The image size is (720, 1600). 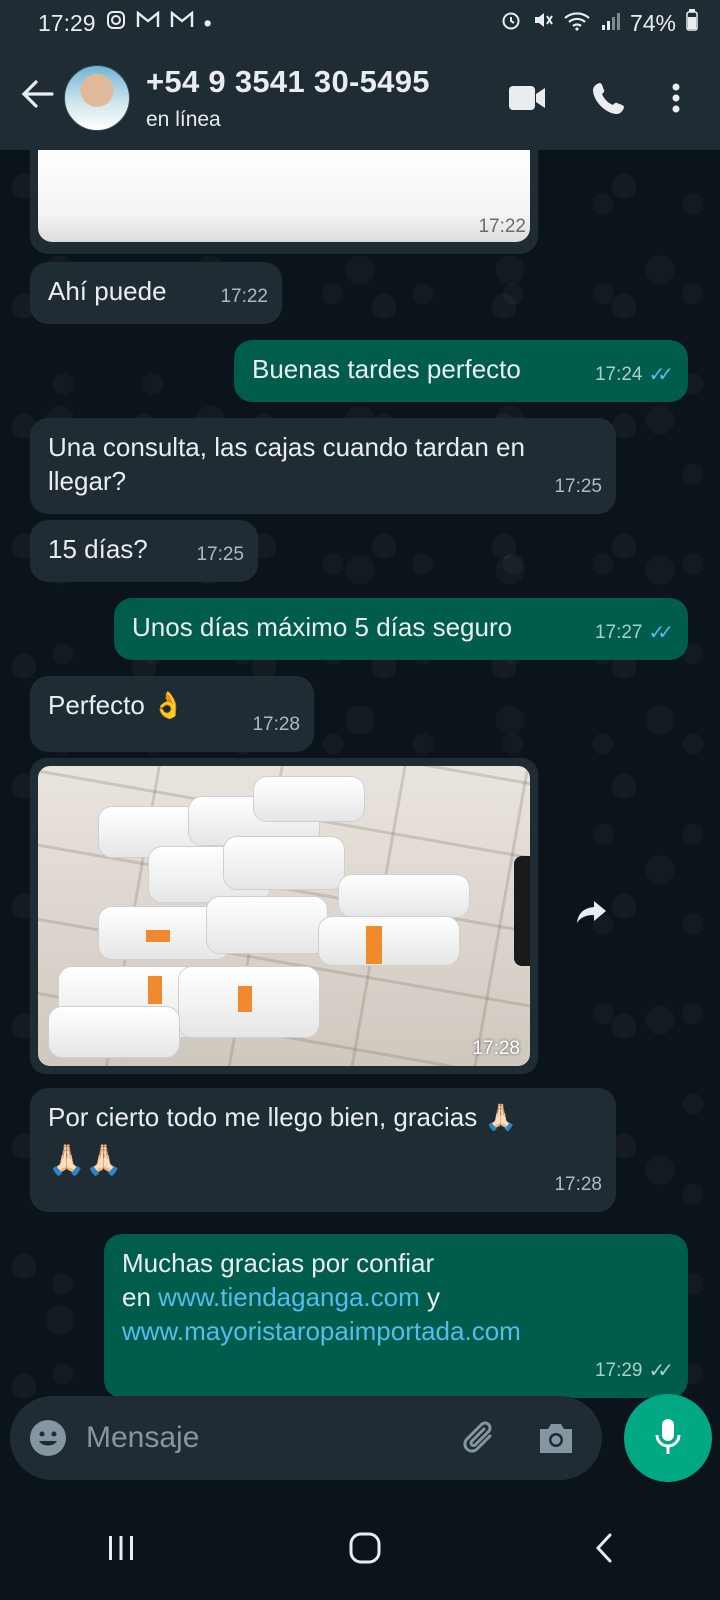 I want to click on contact-name: +54 9 3541 30-5495, so click(x=288, y=81).